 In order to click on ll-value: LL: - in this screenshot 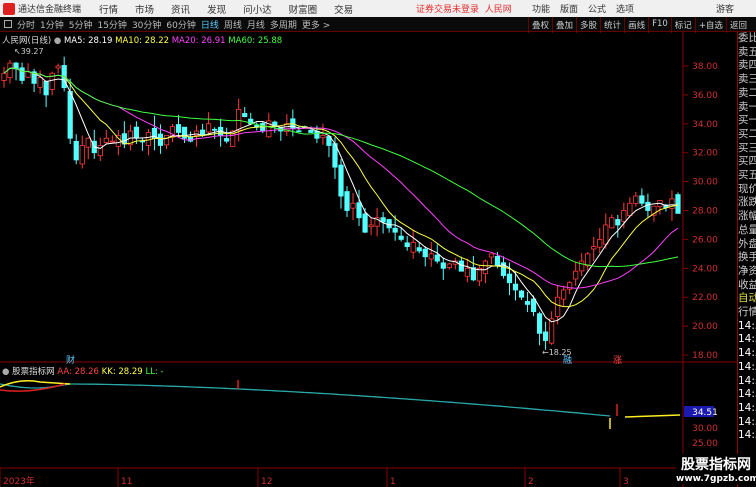, I will do `click(154, 372)`.